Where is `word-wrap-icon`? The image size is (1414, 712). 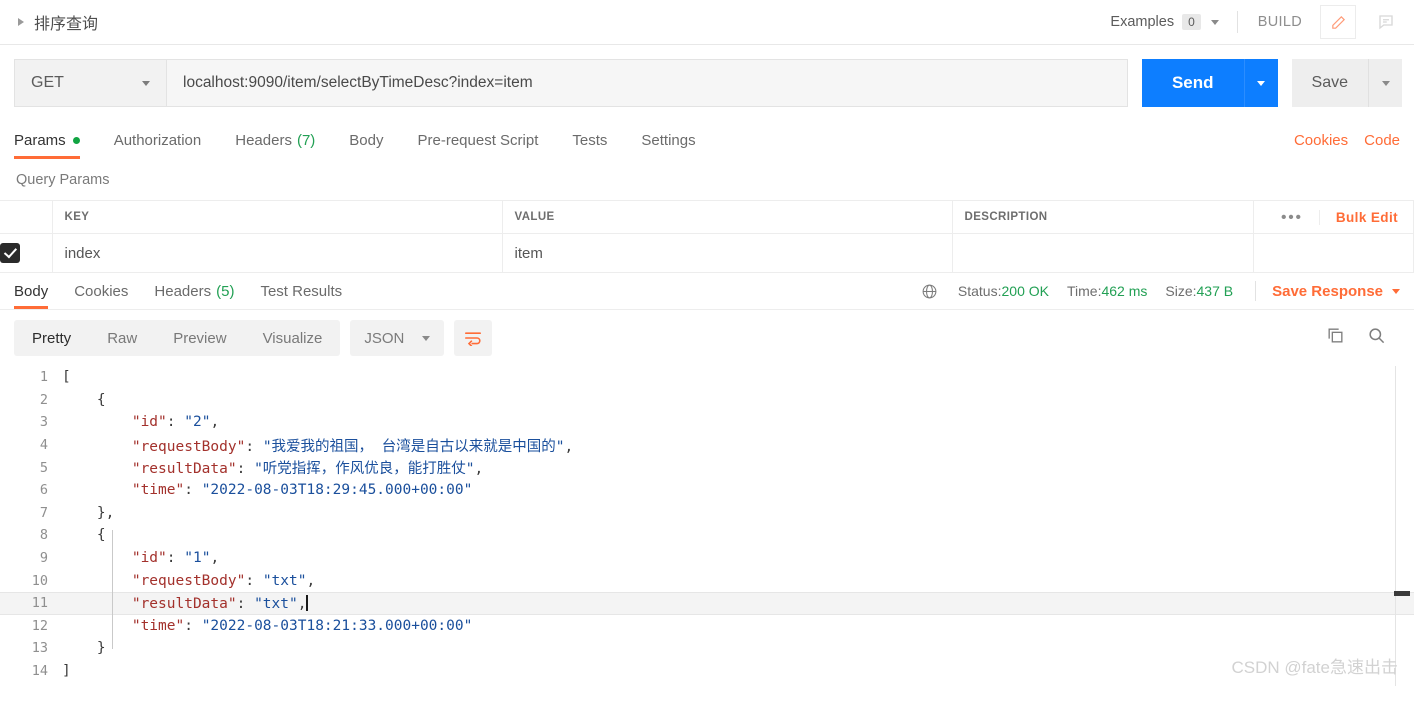
word-wrap-icon is located at coordinates (473, 339).